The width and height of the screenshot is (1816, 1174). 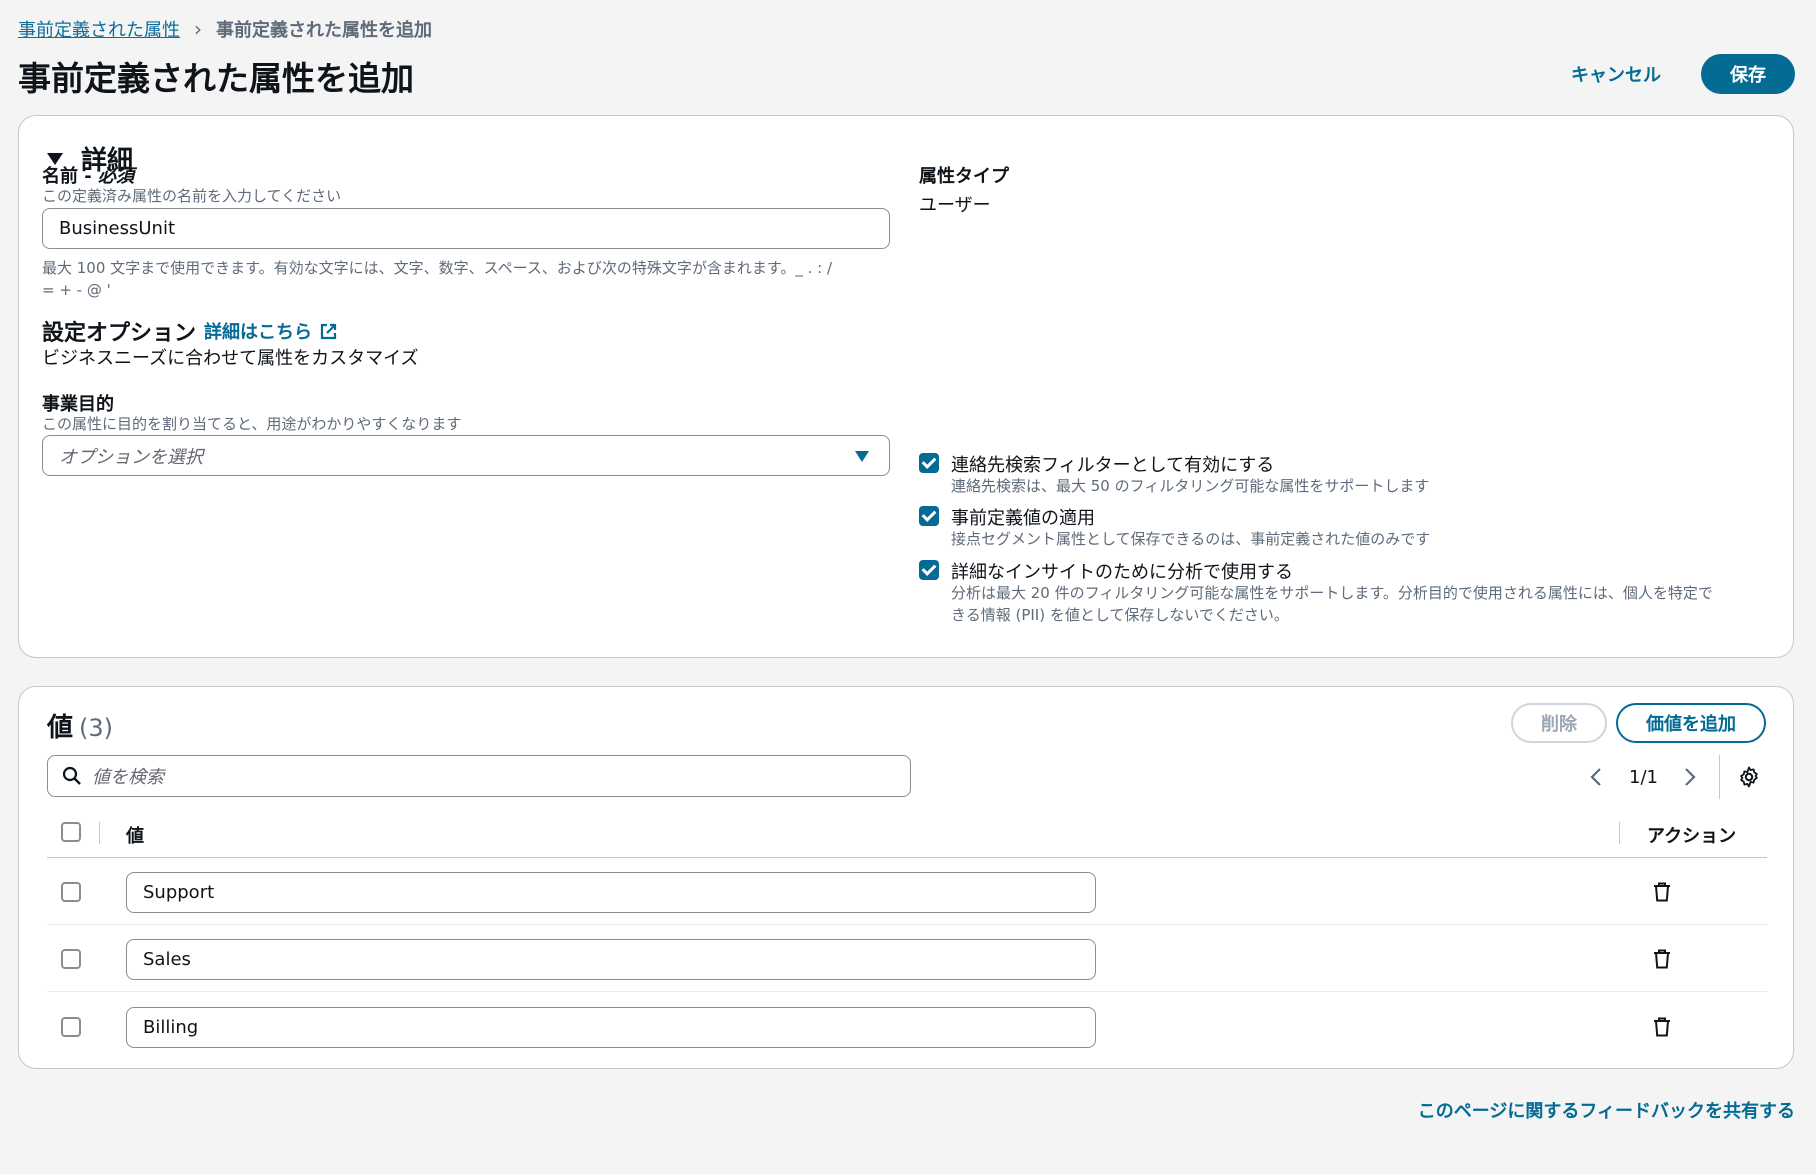 I want to click on divider, so click(x=1719, y=777).